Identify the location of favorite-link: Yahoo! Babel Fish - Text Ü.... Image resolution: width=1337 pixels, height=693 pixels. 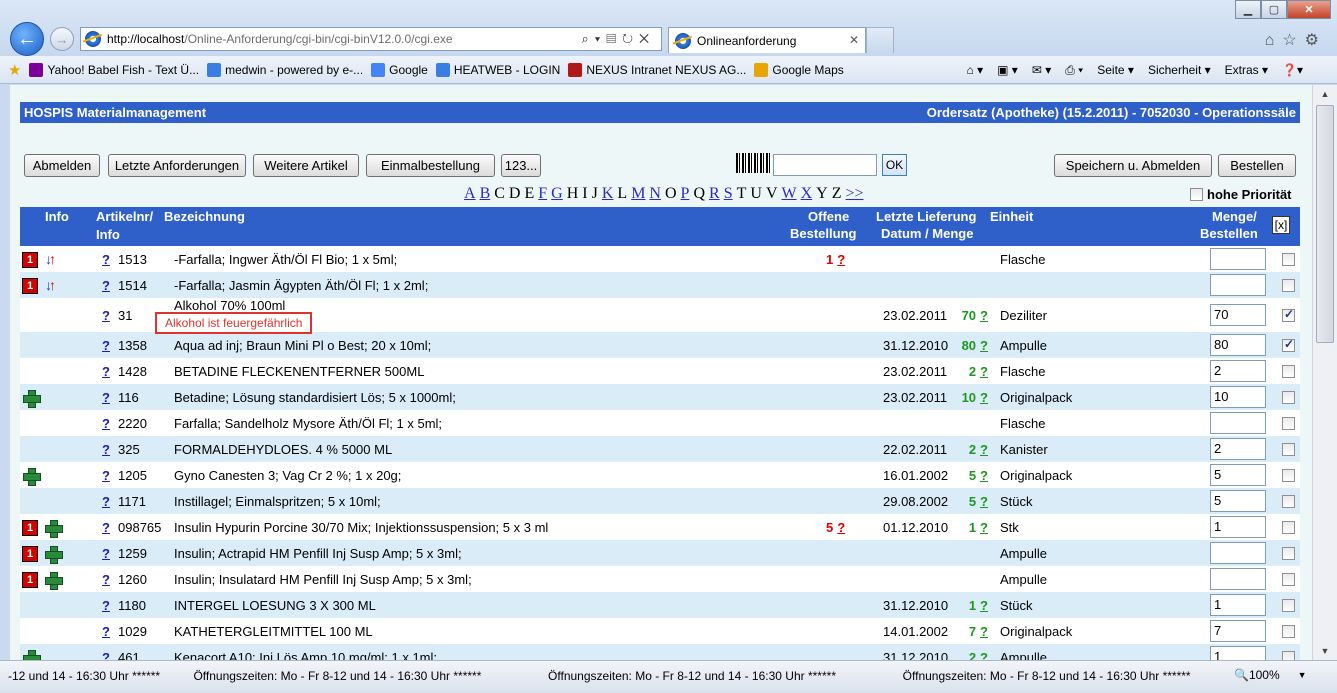
(114, 69).